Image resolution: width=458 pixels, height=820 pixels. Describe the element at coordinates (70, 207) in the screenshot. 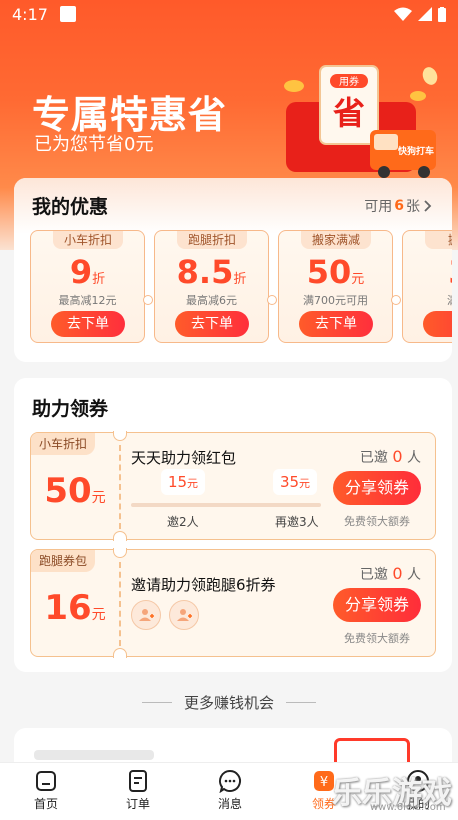

I see `my-coupons-title: 我的优惠` at that location.